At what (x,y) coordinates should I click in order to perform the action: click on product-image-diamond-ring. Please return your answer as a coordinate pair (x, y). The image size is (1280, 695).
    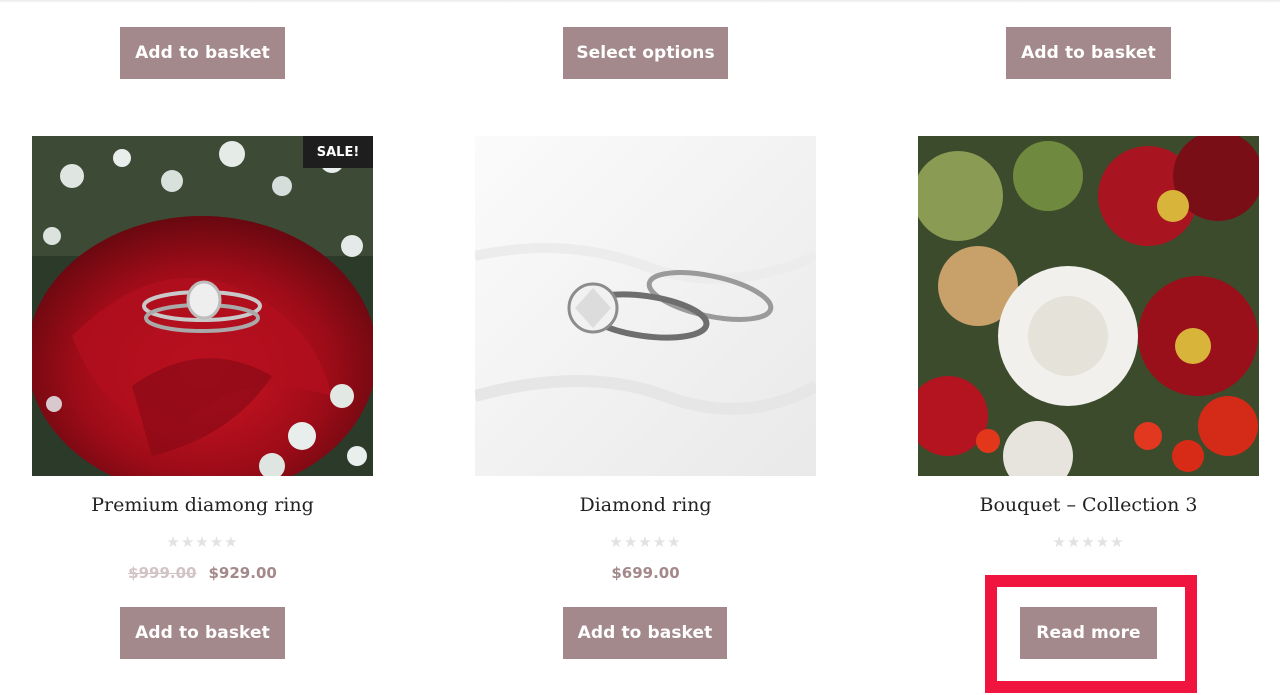
    Looking at the image, I should click on (645, 306).